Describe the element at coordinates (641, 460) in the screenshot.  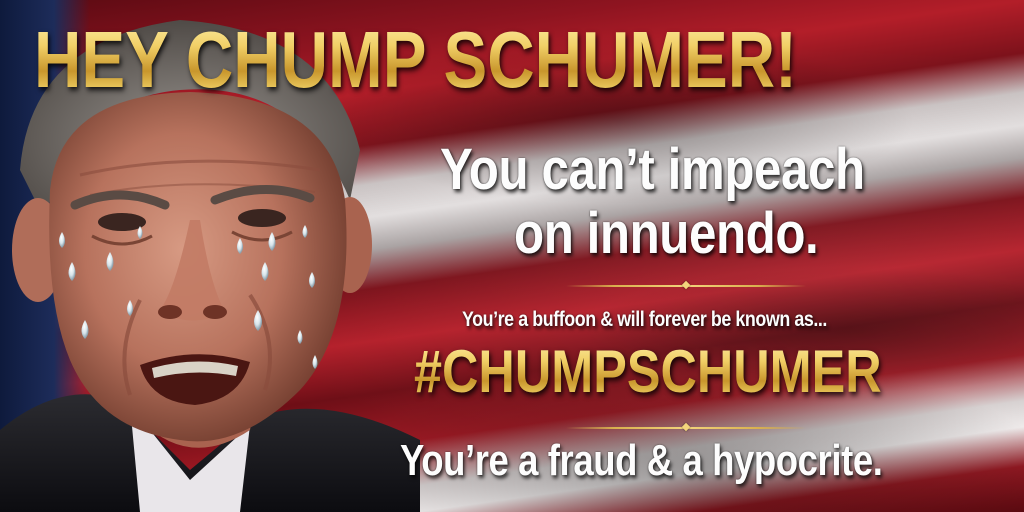
I see `closing-line: You’re a fraud & a hypocrite.` at that location.